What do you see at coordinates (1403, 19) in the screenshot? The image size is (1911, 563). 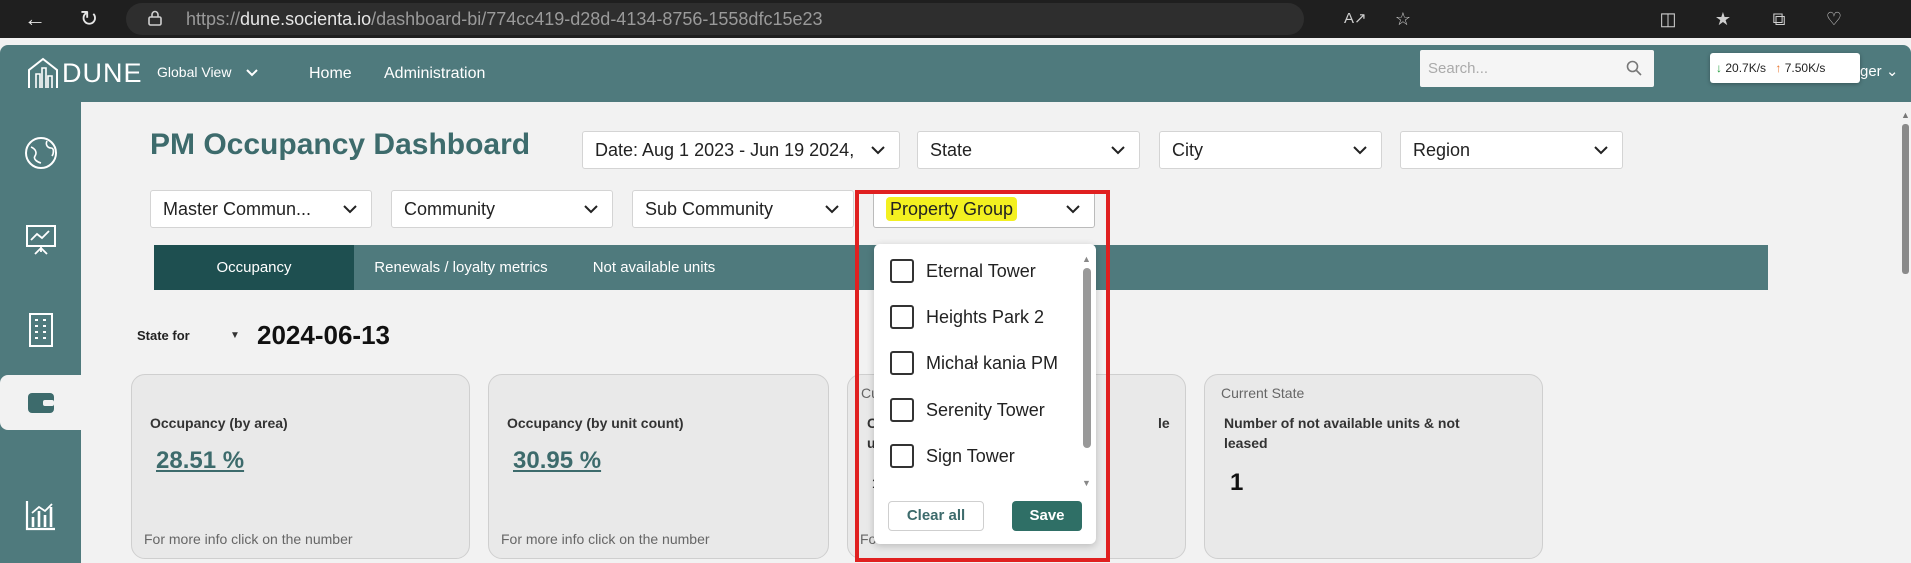 I see `favorite-star-icon: ☆` at bounding box center [1403, 19].